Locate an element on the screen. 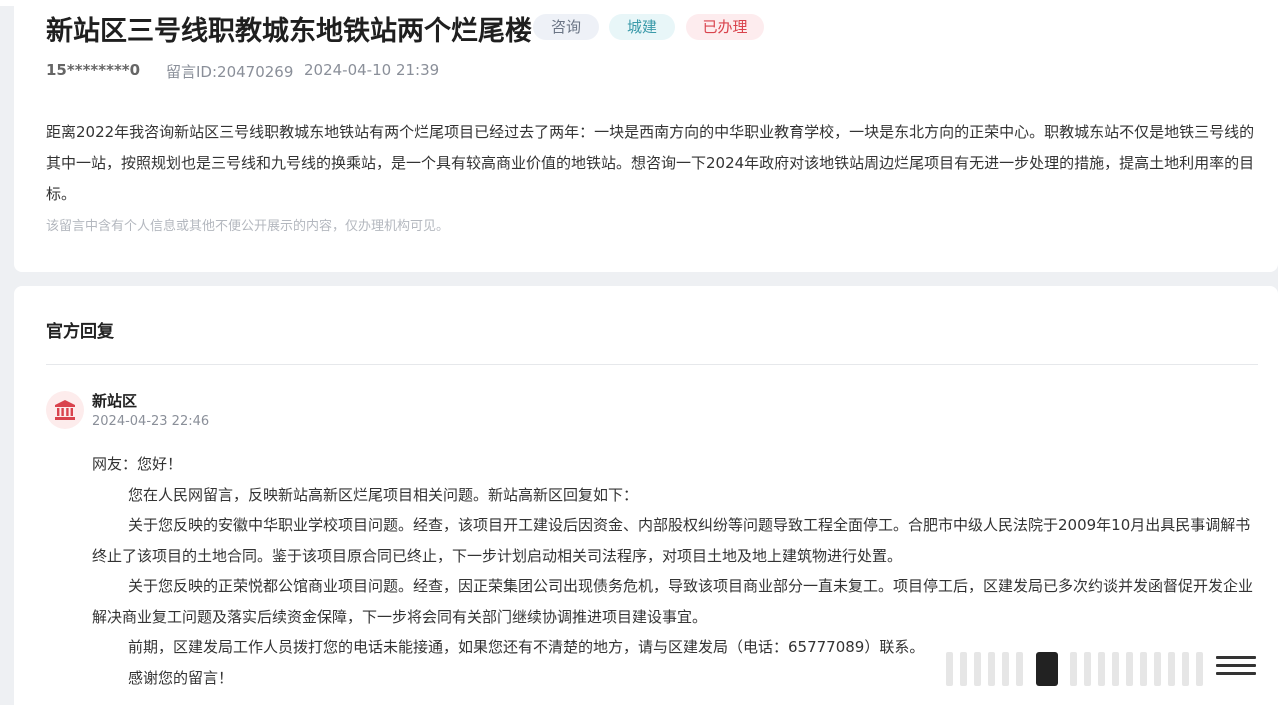  avatar is located at coordinates (65, 410).